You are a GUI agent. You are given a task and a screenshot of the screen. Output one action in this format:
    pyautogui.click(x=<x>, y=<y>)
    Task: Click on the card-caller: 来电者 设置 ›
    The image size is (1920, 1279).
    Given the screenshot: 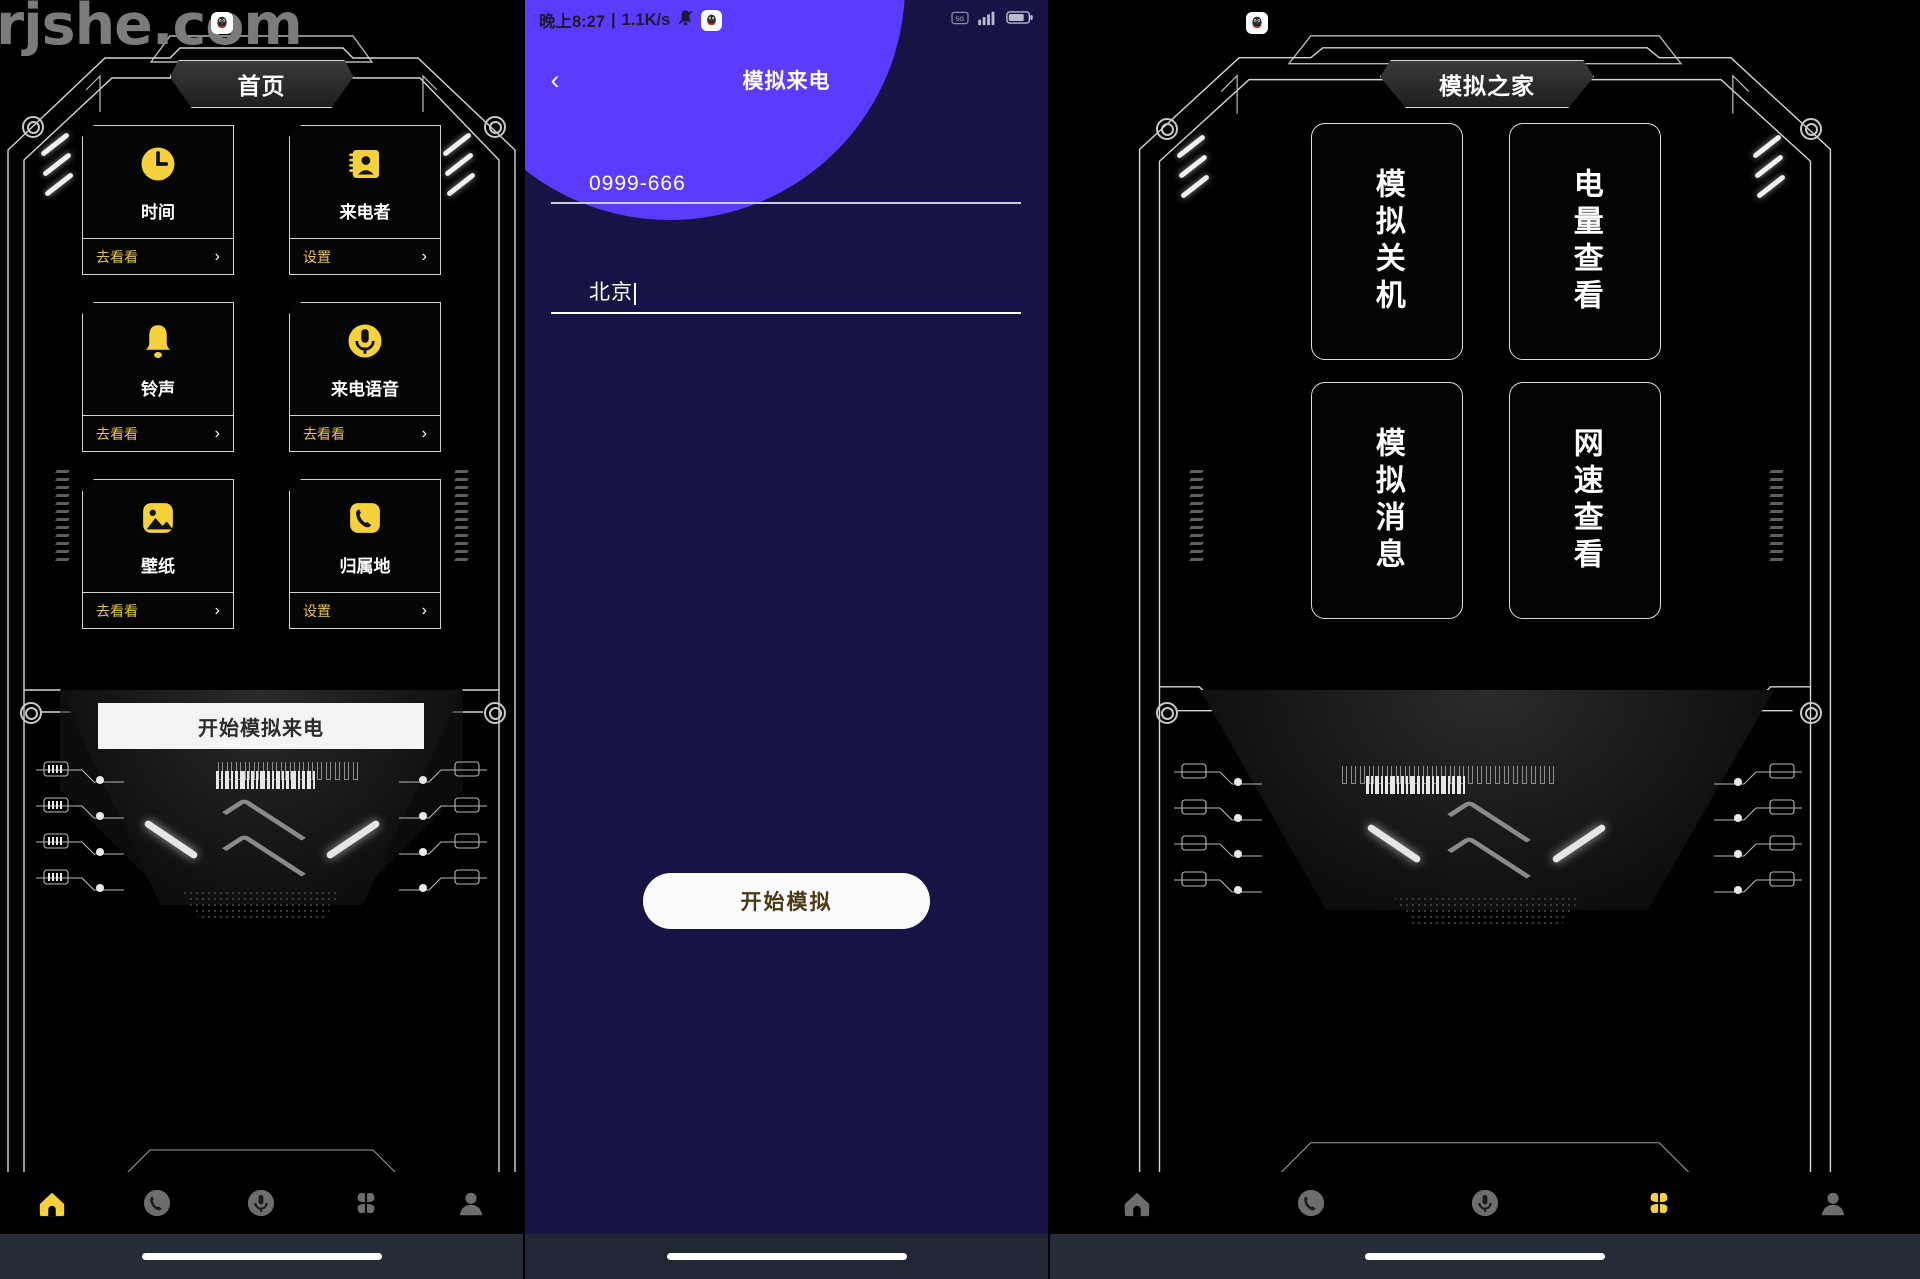 What is the action you would take?
    pyautogui.click(x=365, y=200)
    